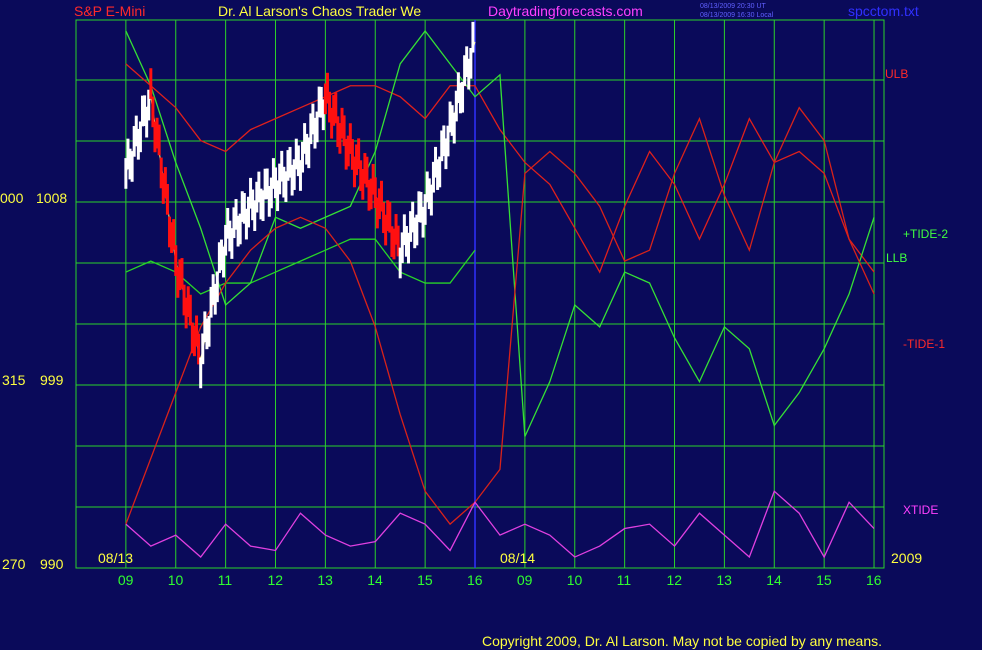  I want to click on tide-minus1-label: -TIDE-1, so click(924, 344).